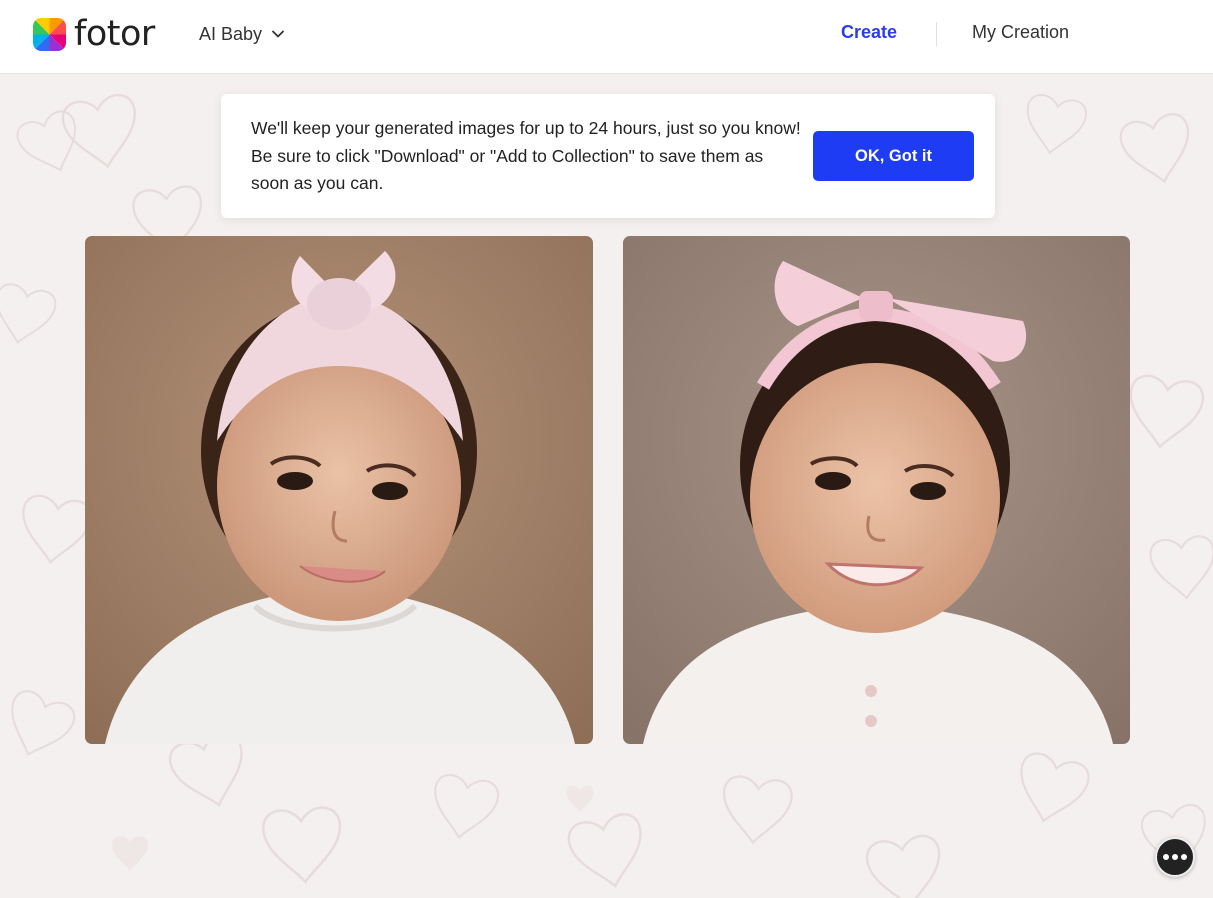 The image size is (1213, 898). I want to click on nav-my-creation: My Creation, so click(1020, 32).